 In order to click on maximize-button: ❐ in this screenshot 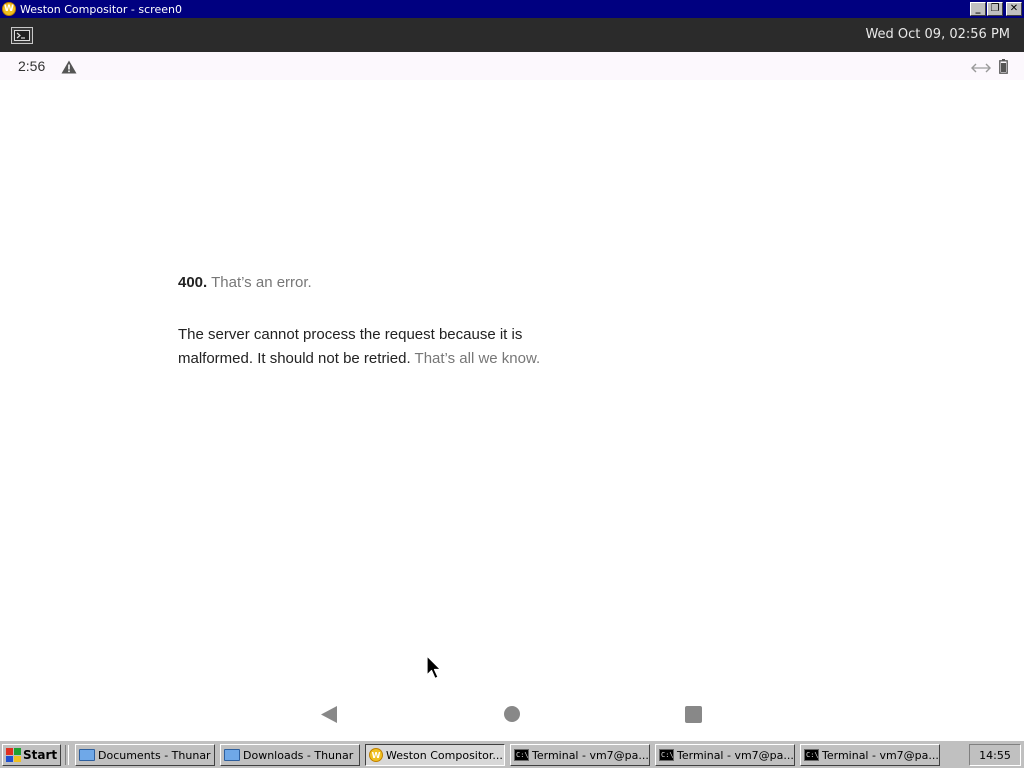, I will do `click(995, 9)`.